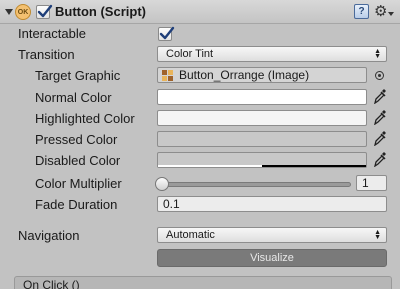 Image resolution: width=400 pixels, height=289 pixels. What do you see at coordinates (167, 75) in the screenshot?
I see `image-asset-icon` at bounding box center [167, 75].